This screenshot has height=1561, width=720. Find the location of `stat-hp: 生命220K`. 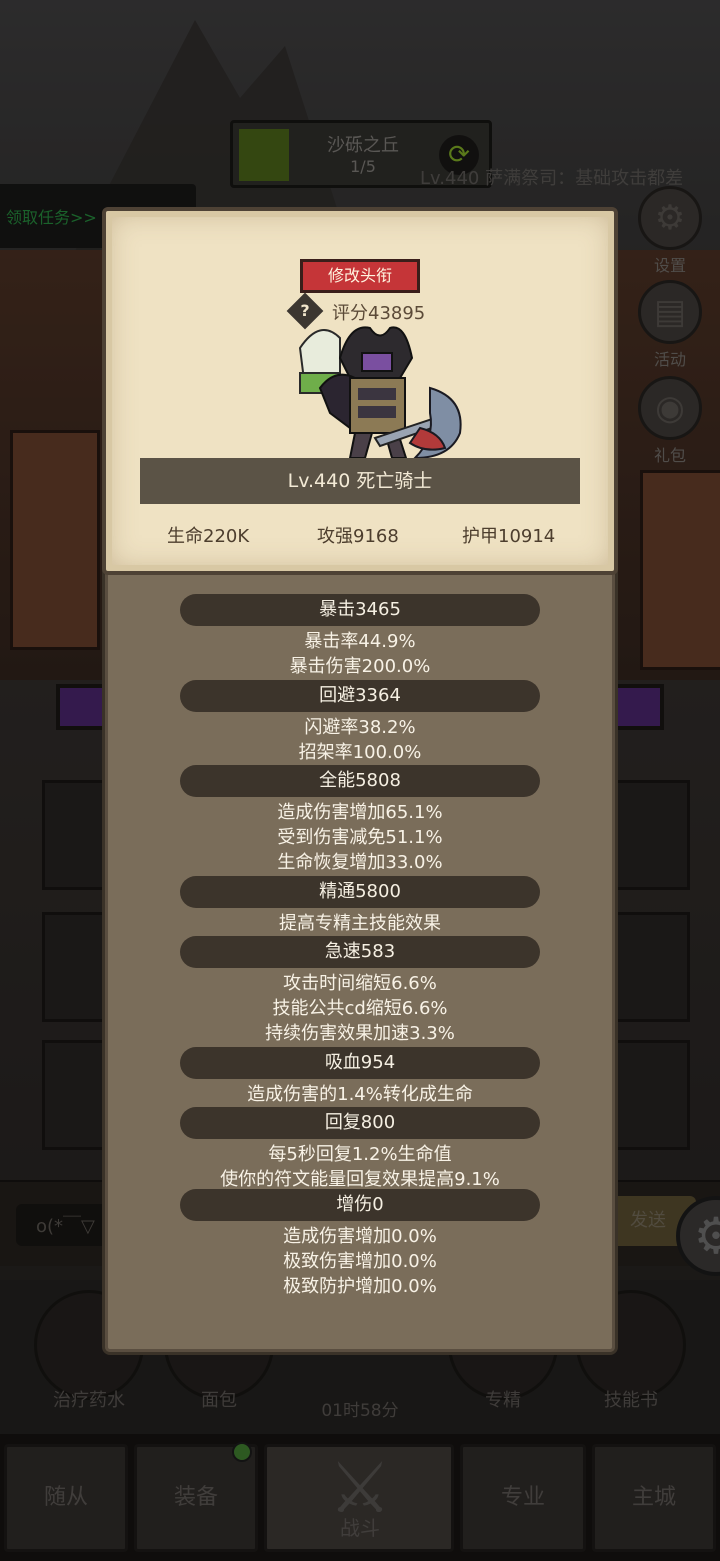

stat-hp: 生命220K is located at coordinates (208, 536).